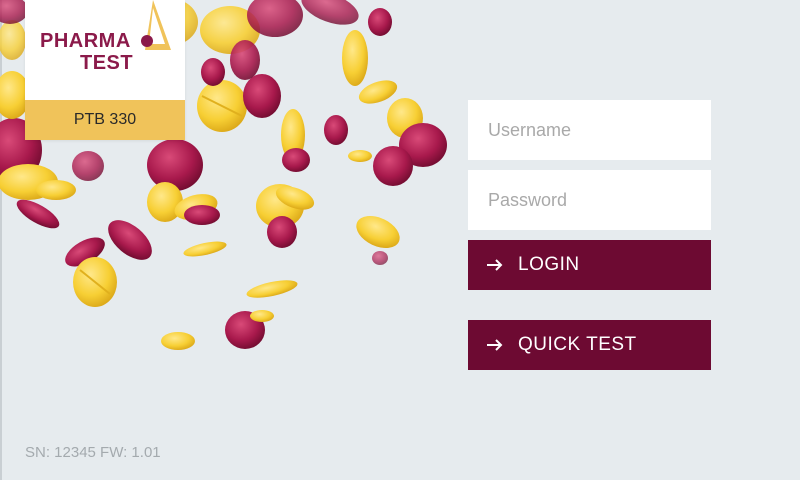 Image resolution: width=800 pixels, height=480 pixels. I want to click on quick-test-button: QUICK TEST, so click(589, 345).